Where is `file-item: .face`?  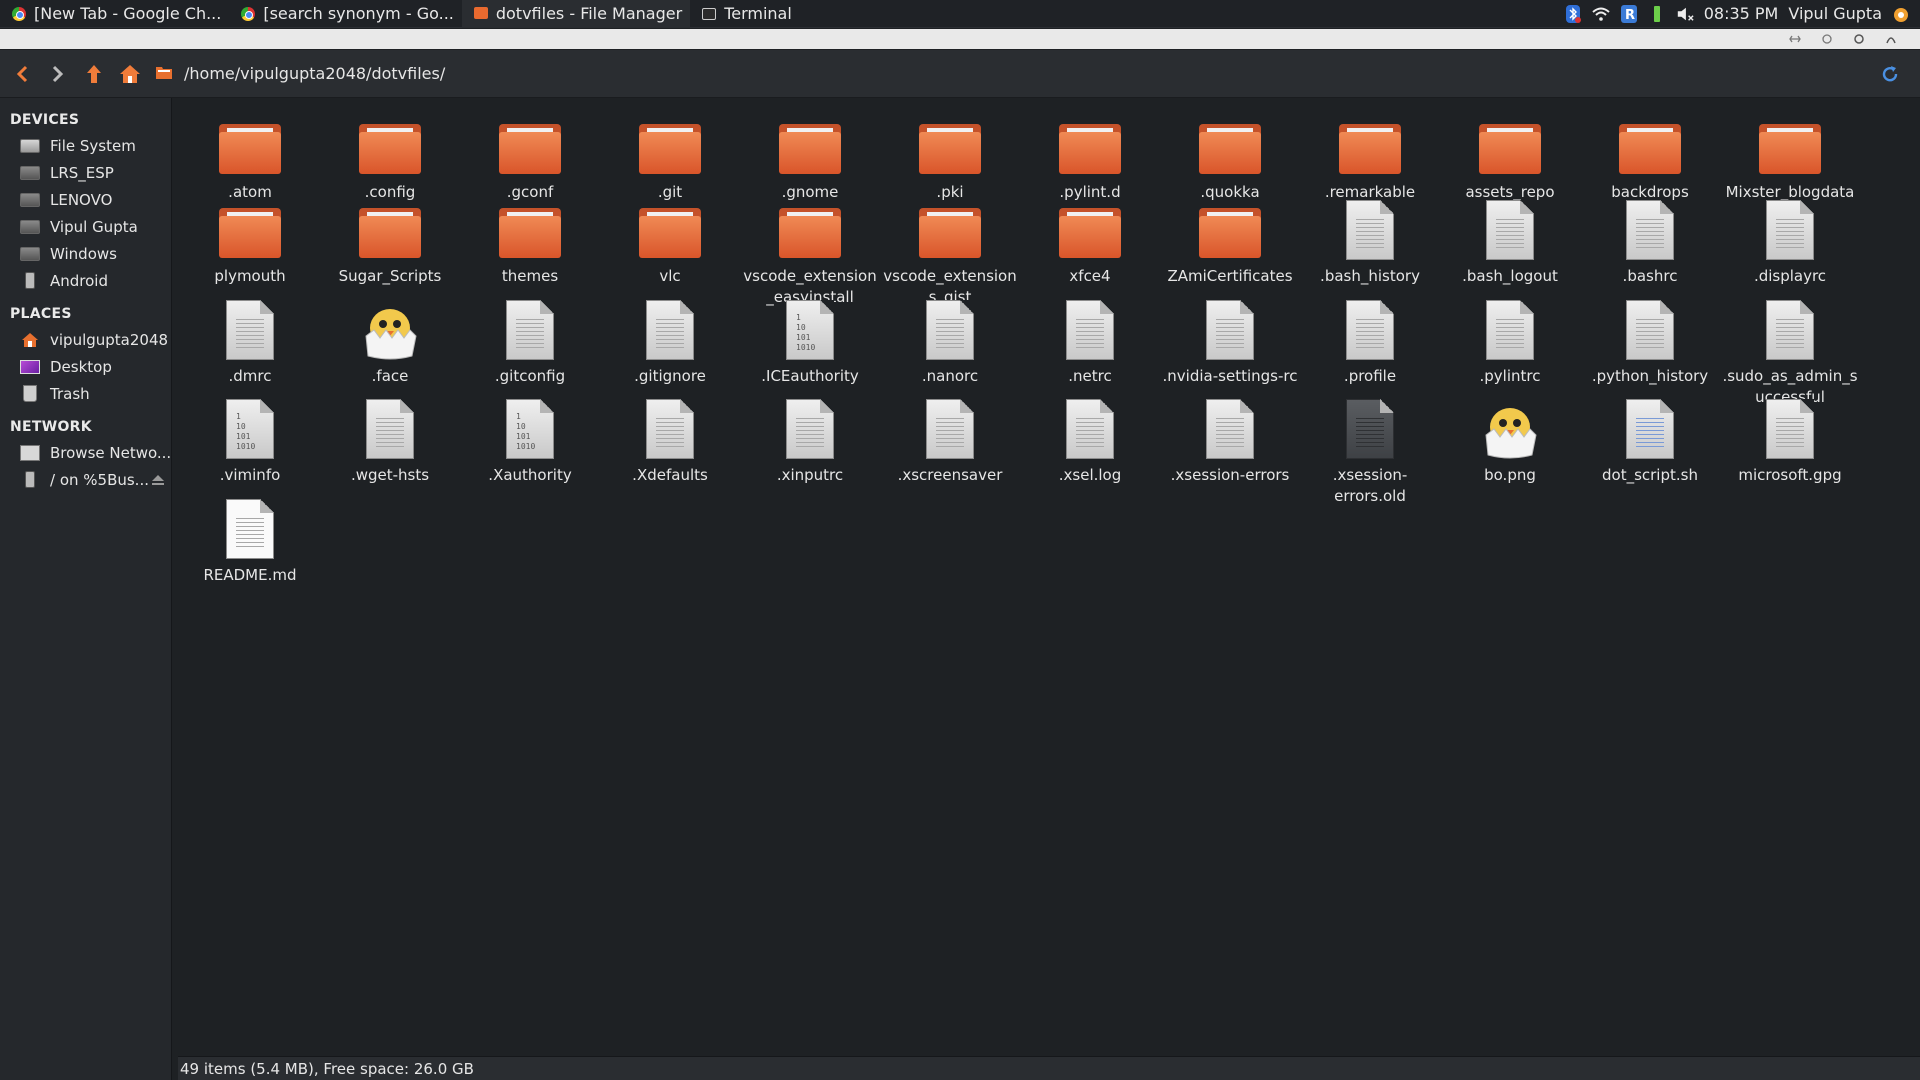 file-item: .face is located at coordinates (390, 341).